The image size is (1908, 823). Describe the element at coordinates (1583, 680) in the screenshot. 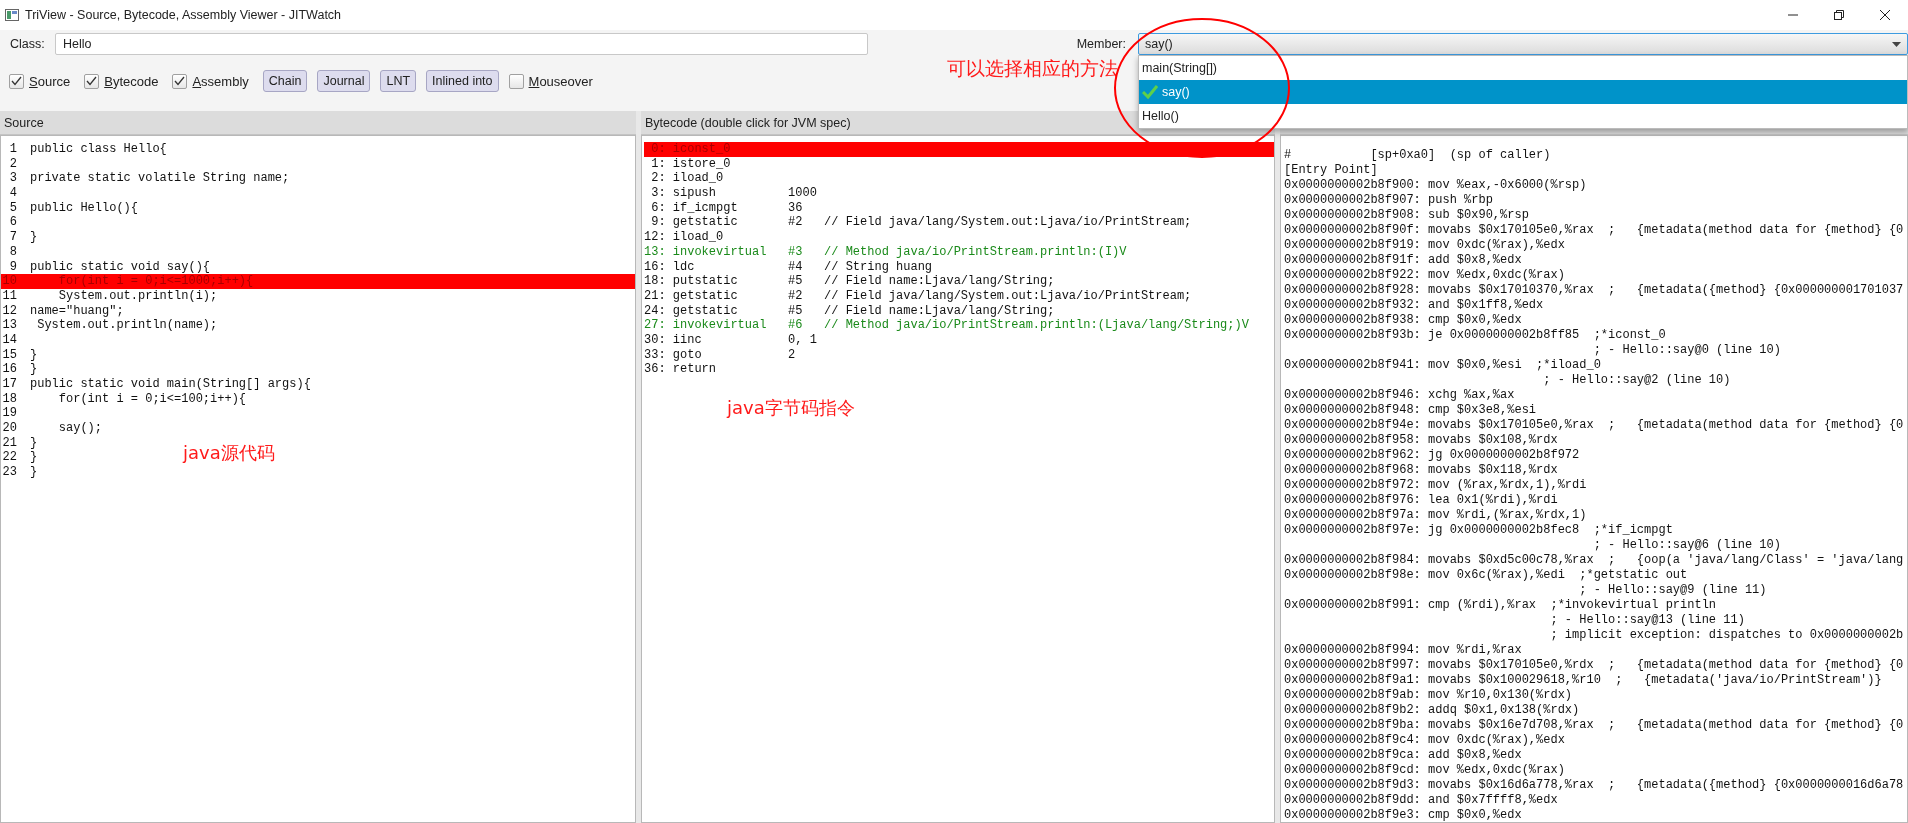

I see `assembly-line: 0x0000000002b8f9a1: movabs $0x100029618,%r10 ; {metadata('java/io/PrintStream')}` at that location.